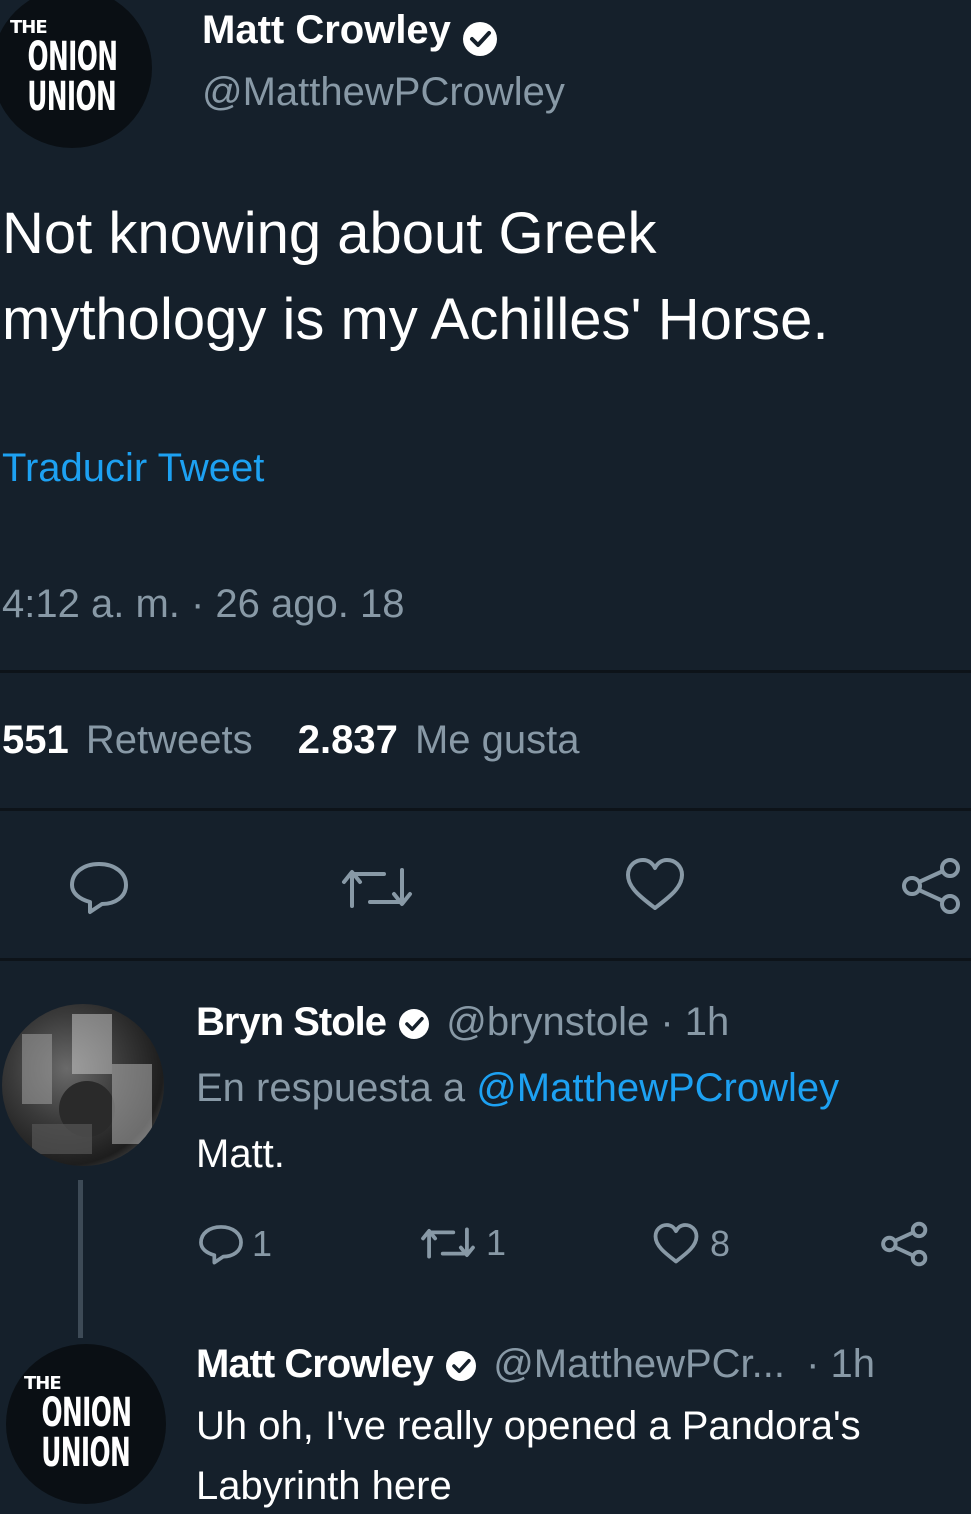  I want to click on reply-header: Bryn Stole @brynstole · 1h, so click(462, 1022).